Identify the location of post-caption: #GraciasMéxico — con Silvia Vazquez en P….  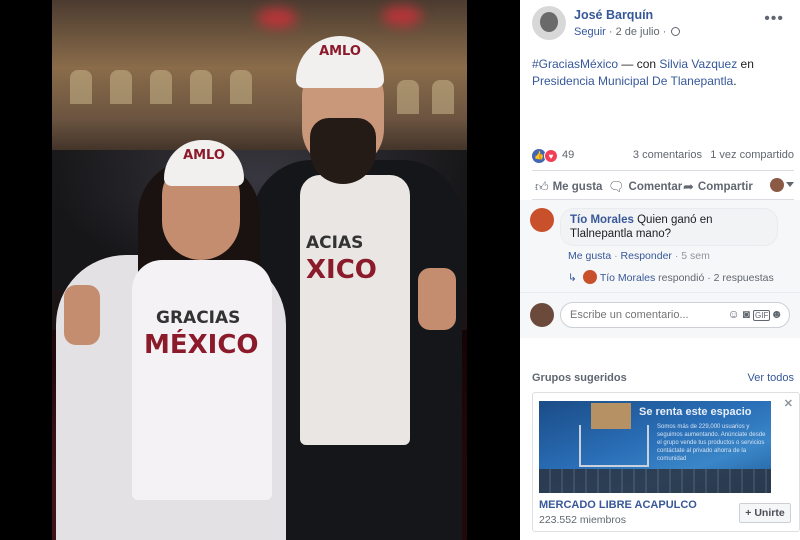
(662, 73).